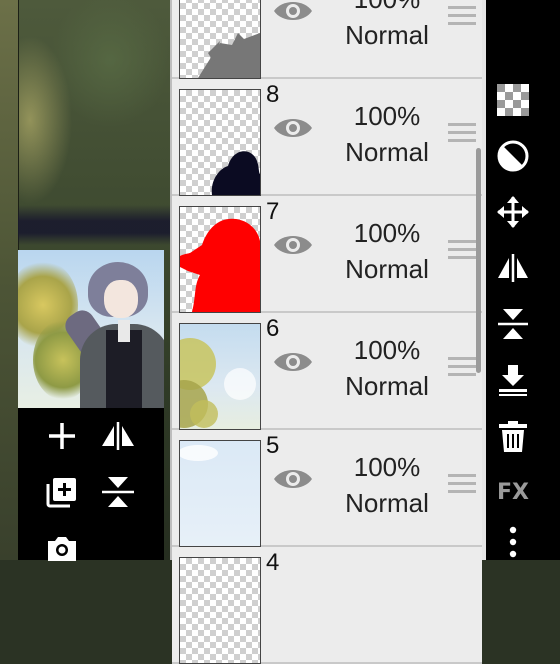 This screenshot has height=664, width=560. Describe the element at coordinates (478, 260) in the screenshot. I see `layer-scrollbar` at that location.